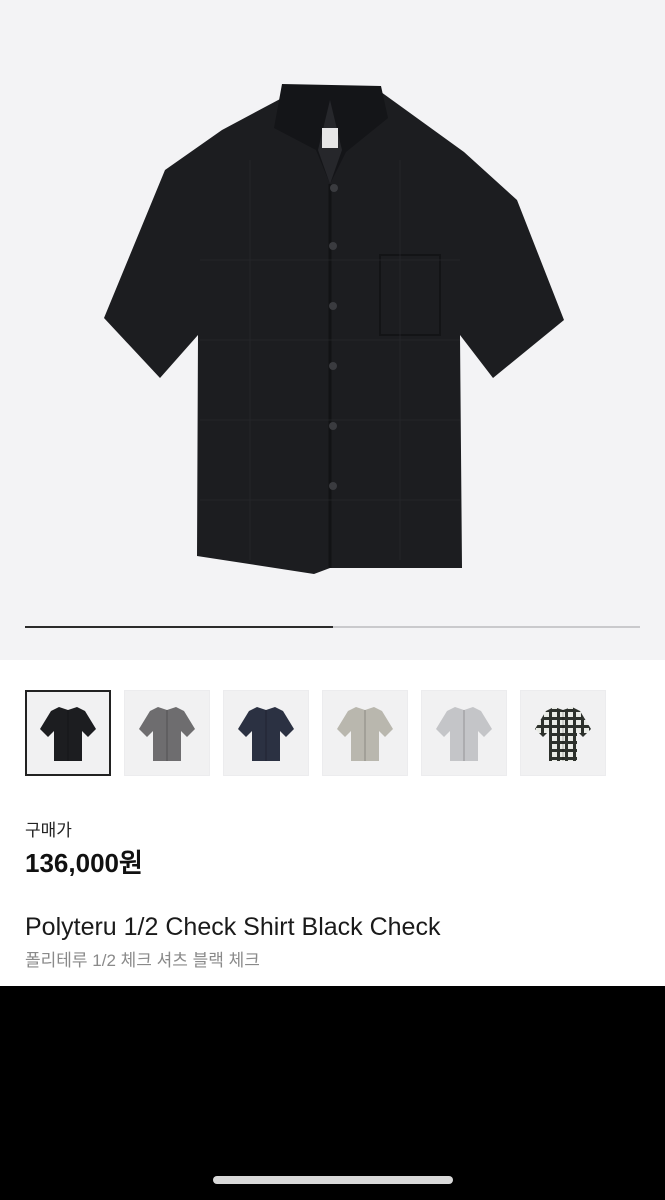 This screenshot has width=665, height=1200. What do you see at coordinates (142, 960) in the screenshot?
I see `product-subtitle: 폴리테루 1/2 체크 셔츠 블랙 체크` at bounding box center [142, 960].